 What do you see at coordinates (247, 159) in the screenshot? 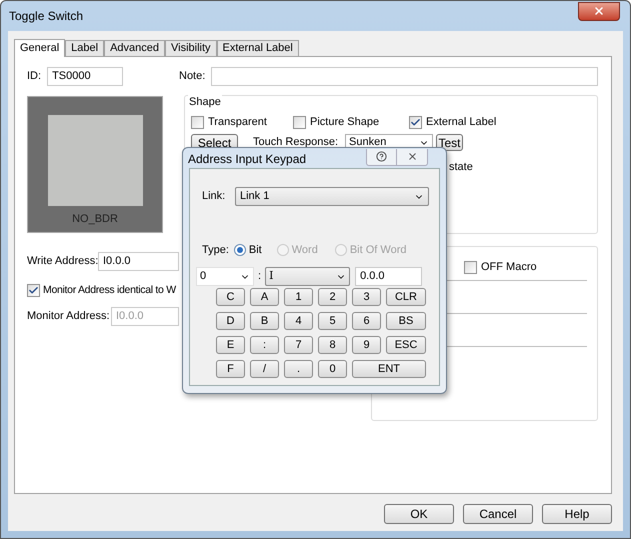
I see `dialog-title: Address Input Keypad` at bounding box center [247, 159].